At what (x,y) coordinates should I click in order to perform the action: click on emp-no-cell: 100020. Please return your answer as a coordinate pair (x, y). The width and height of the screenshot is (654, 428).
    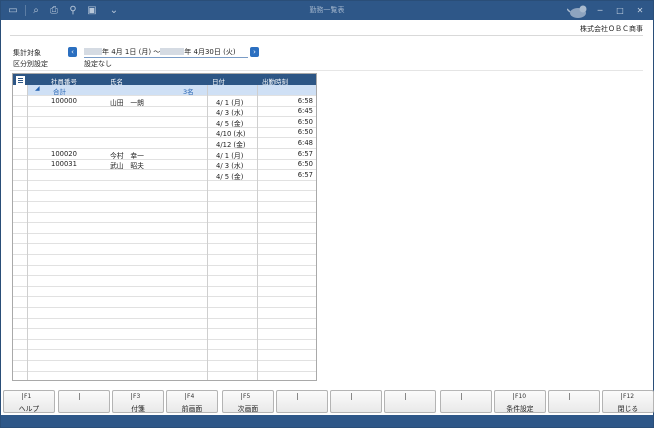
    Looking at the image, I should click on (64, 153).